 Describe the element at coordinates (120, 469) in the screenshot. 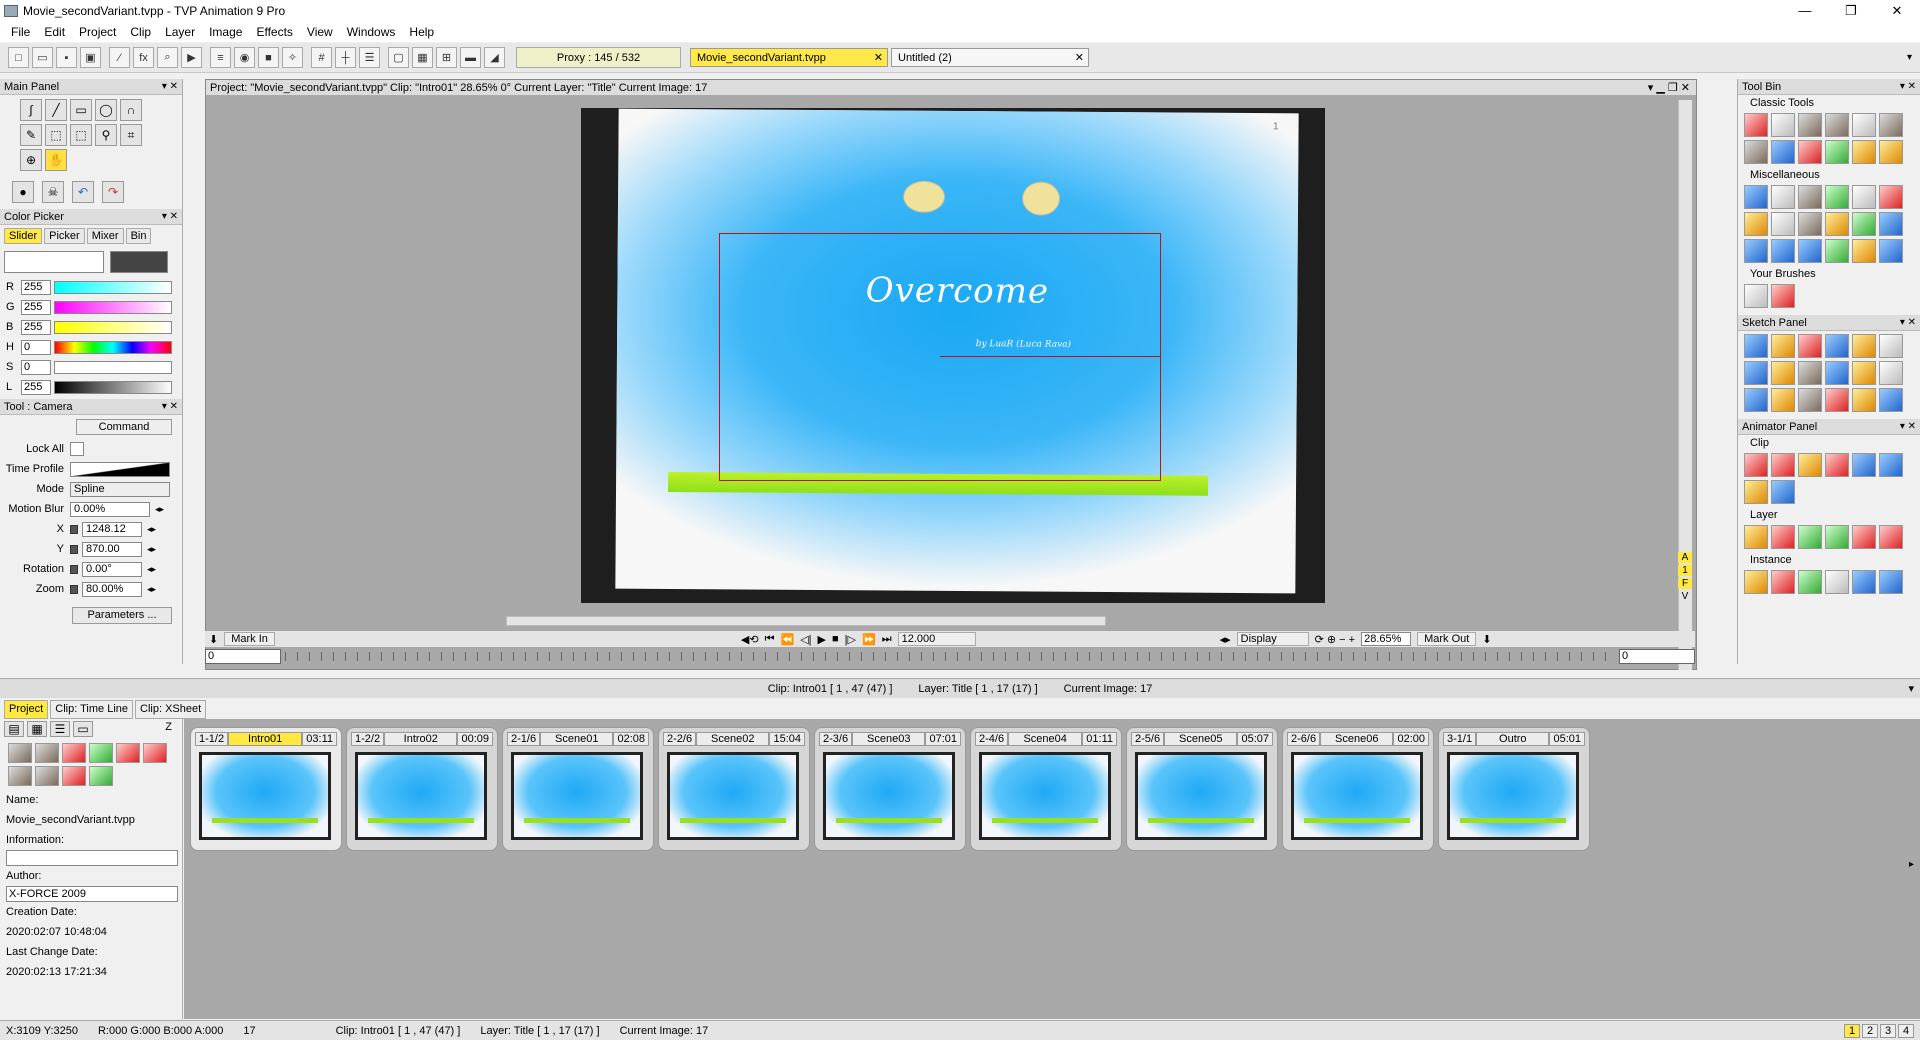

I see `time-profile-graph` at that location.